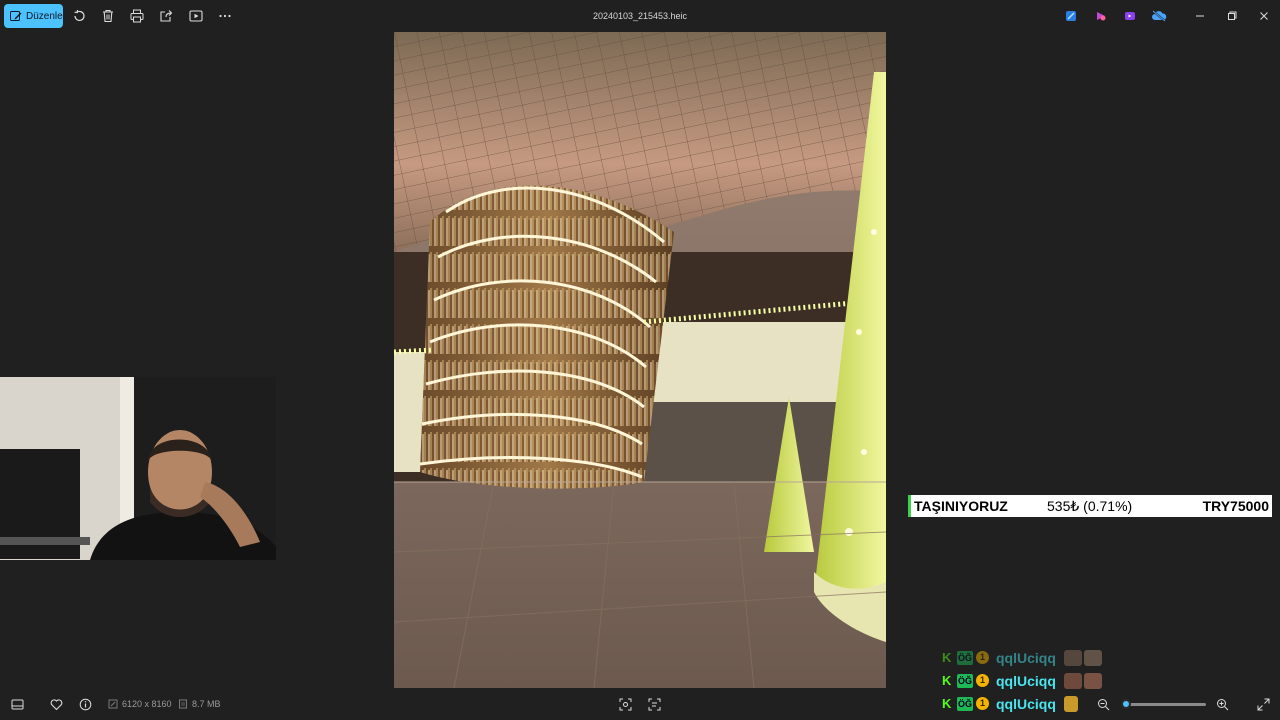  I want to click on play-icon, so click(196, 16).